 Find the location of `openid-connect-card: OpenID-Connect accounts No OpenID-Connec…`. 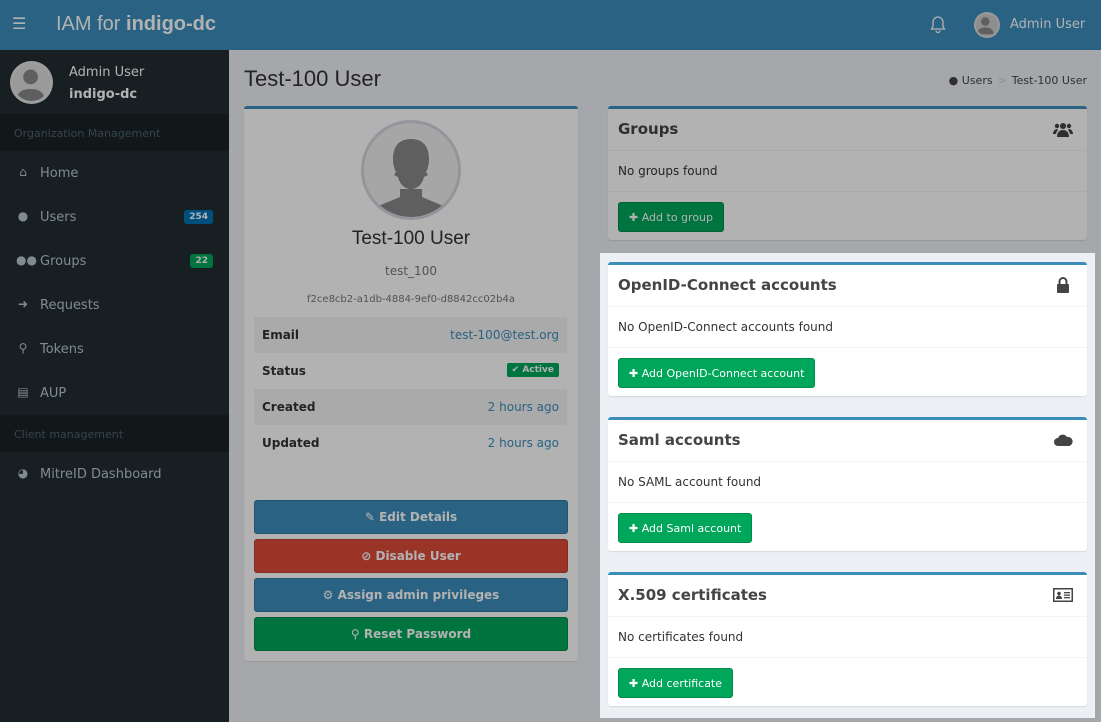

openid-connect-card: OpenID-Connect accounts No OpenID-Connec… is located at coordinates (847, 329).